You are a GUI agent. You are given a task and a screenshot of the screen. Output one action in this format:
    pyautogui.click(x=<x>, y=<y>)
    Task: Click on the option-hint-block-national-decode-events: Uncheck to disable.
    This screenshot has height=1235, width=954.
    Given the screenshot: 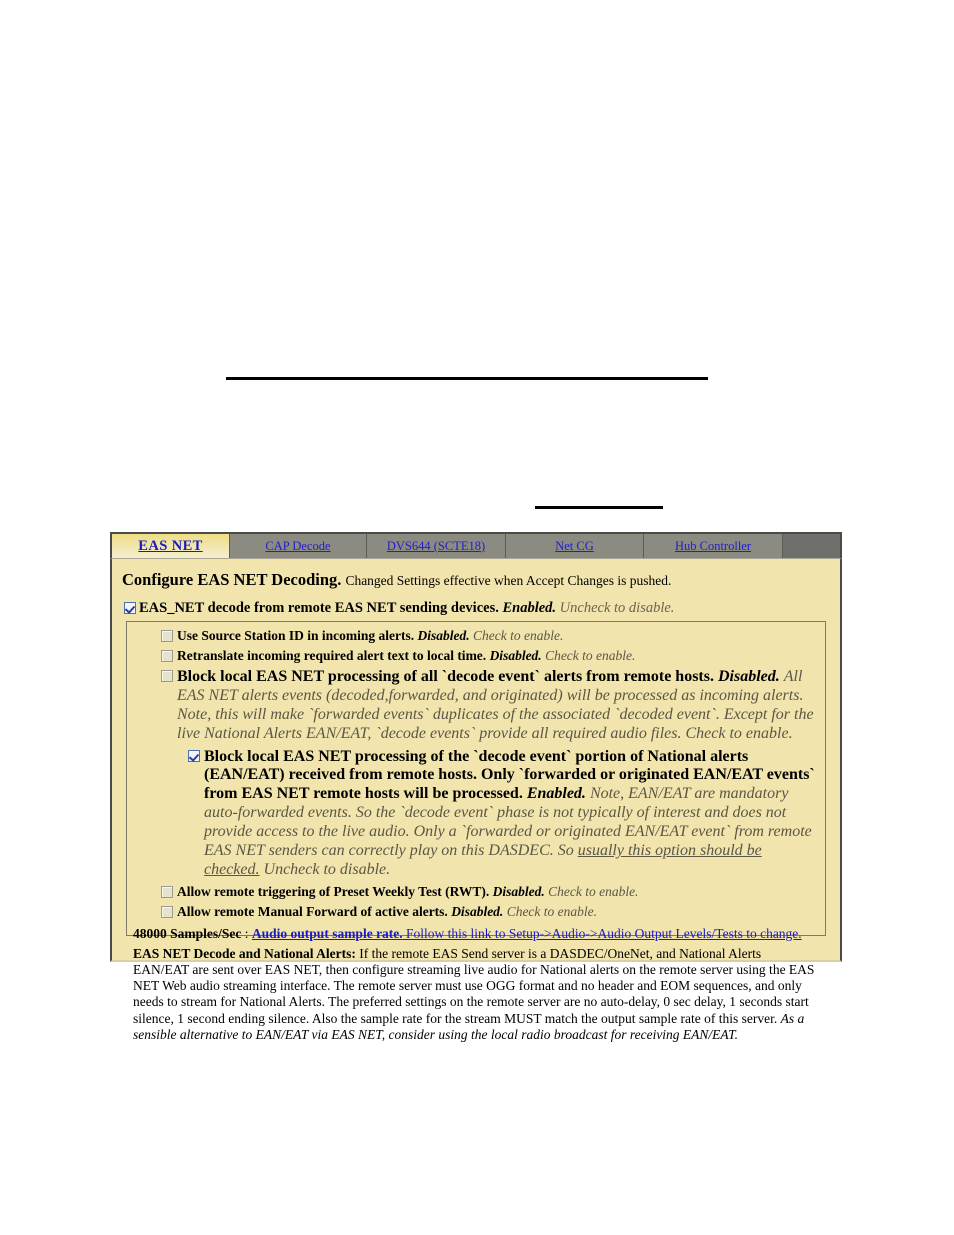 What is the action you would take?
    pyautogui.click(x=327, y=869)
    